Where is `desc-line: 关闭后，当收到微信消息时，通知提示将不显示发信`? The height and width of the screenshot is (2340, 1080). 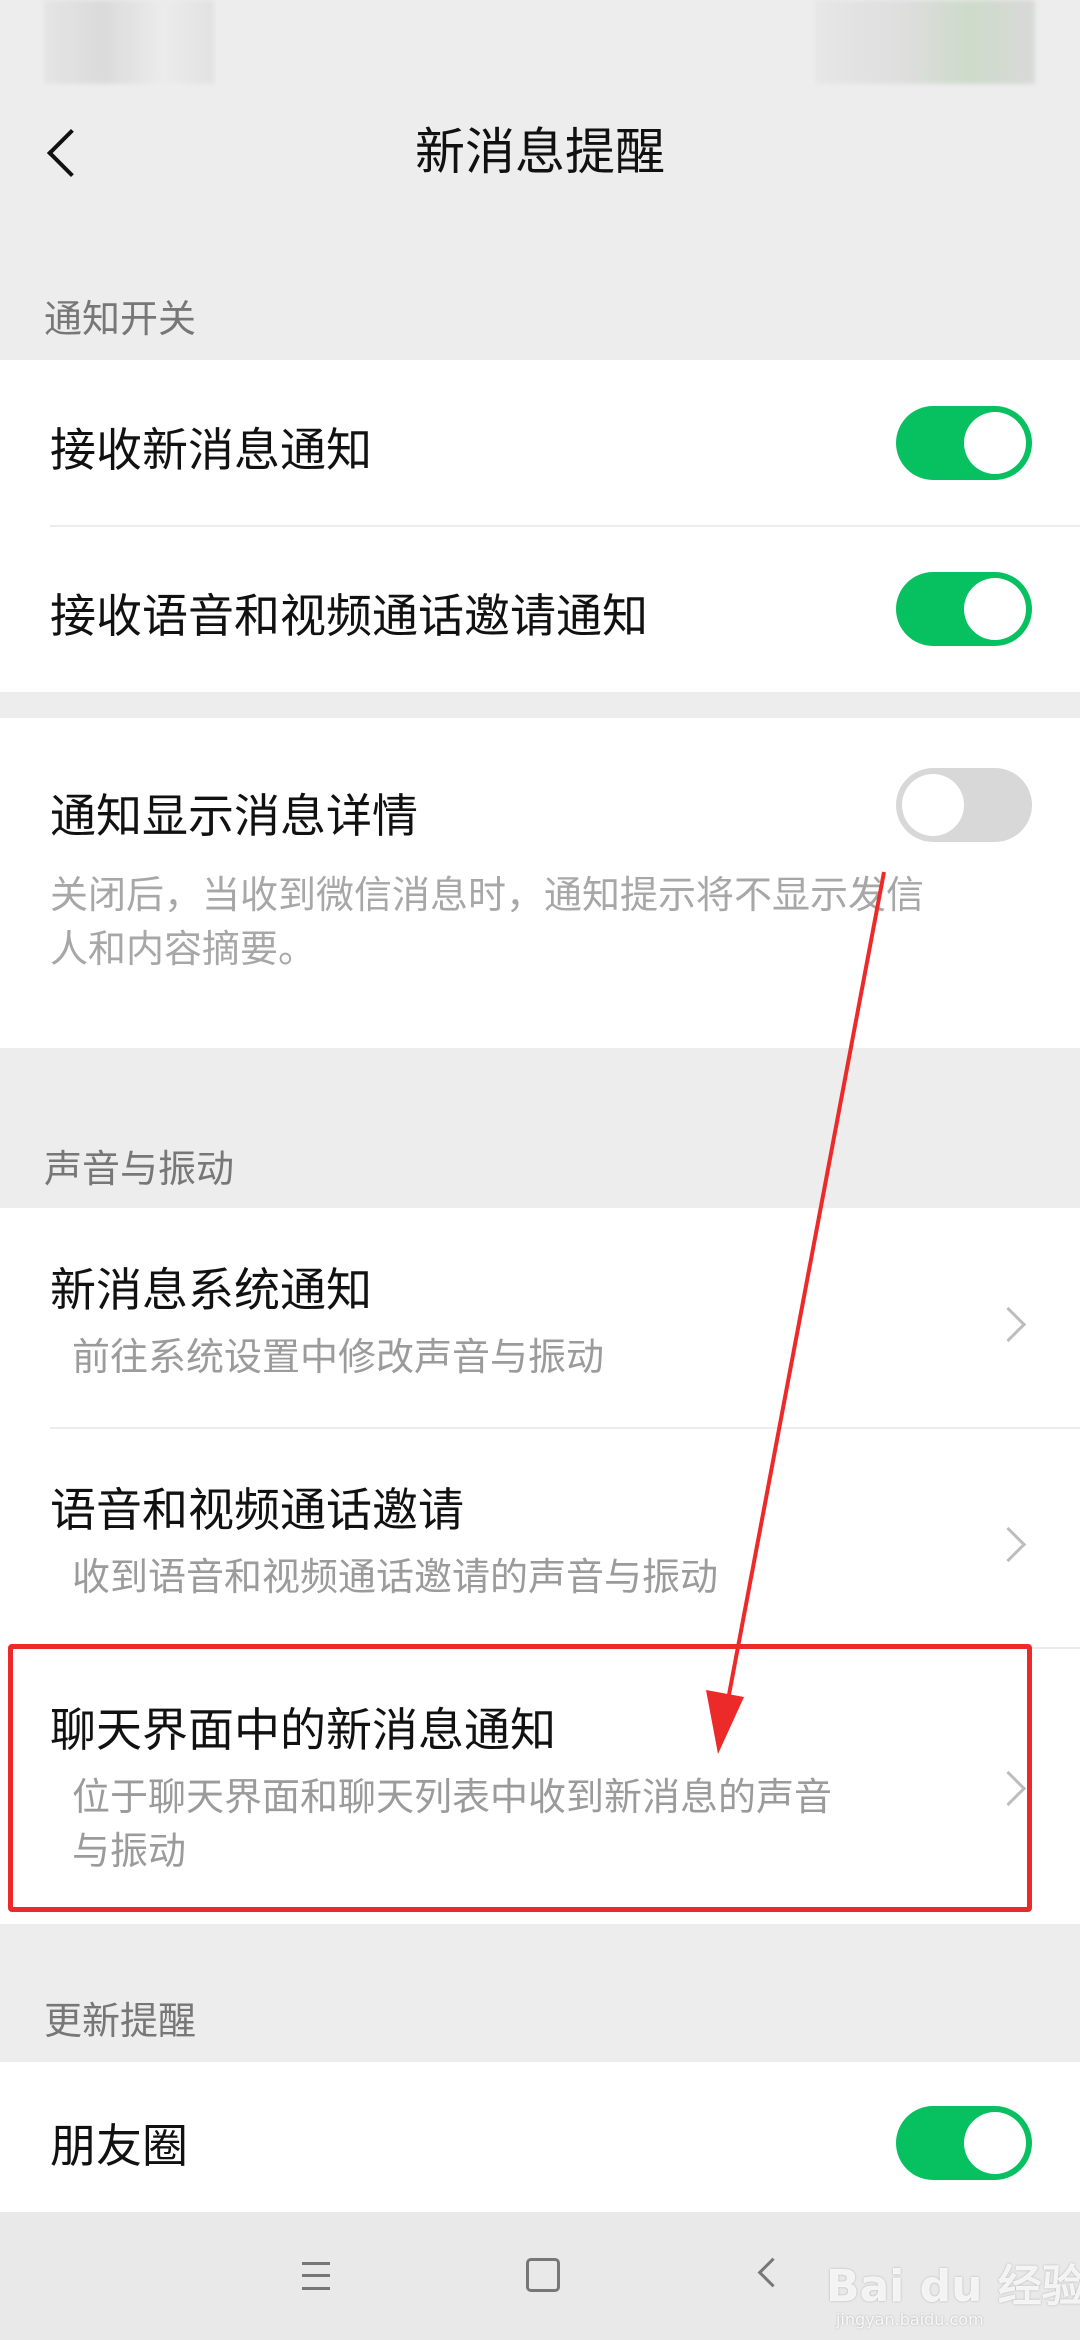 desc-line: 关闭后，当收到微信消息时，通知提示将不显示发信 is located at coordinates (487, 895).